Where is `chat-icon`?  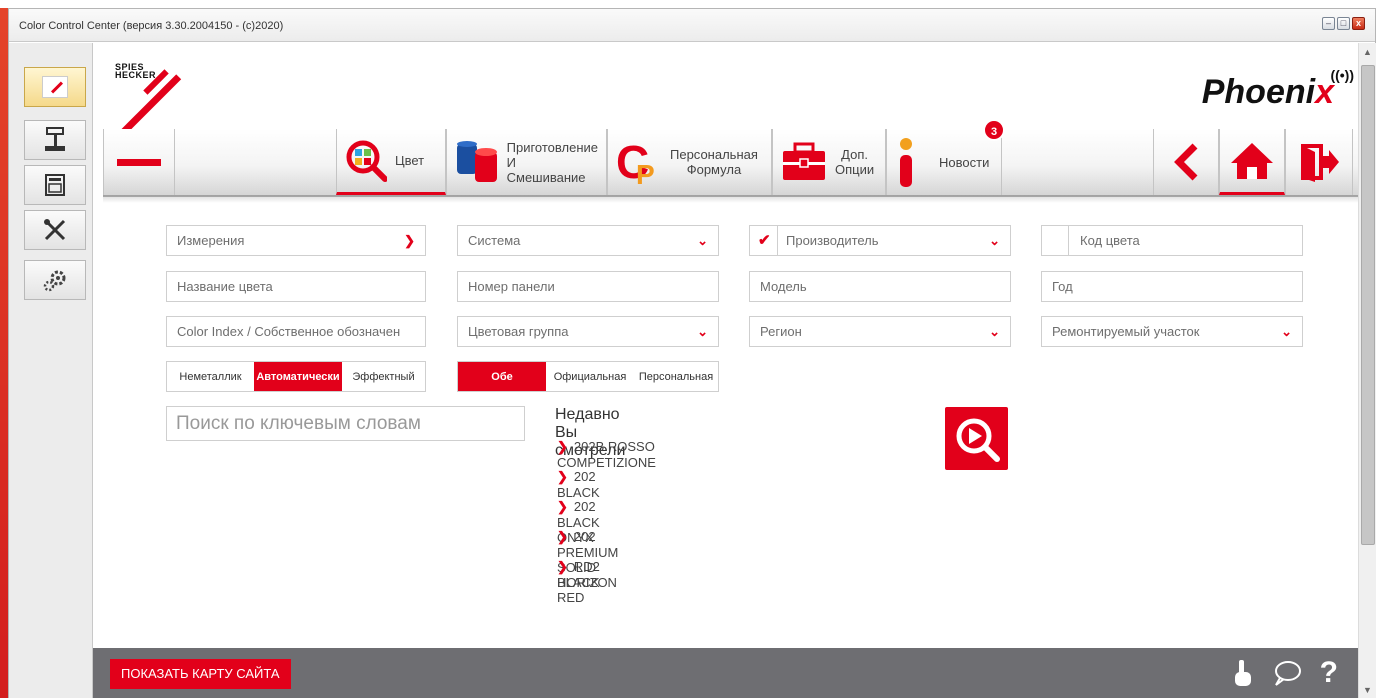 chat-icon is located at coordinates (1287, 673).